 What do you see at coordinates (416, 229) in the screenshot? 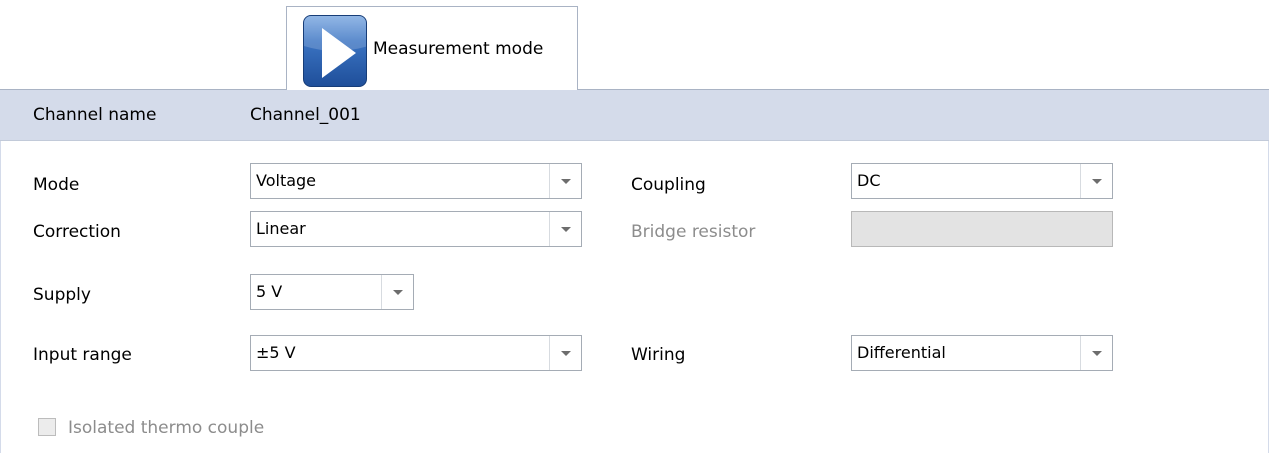
I see `correction-select: Linear` at bounding box center [416, 229].